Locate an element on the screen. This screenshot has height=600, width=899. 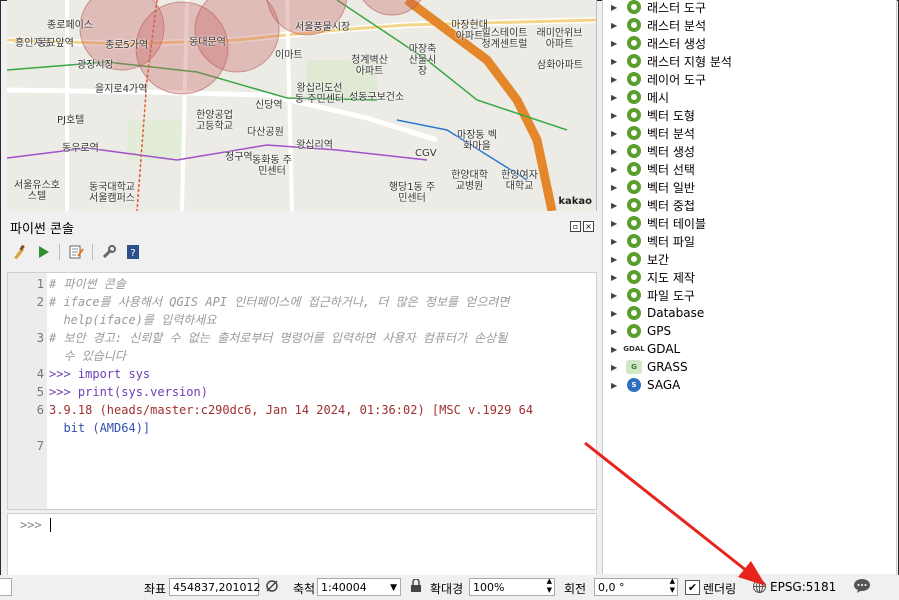
help-icon: ? is located at coordinates (133, 252).